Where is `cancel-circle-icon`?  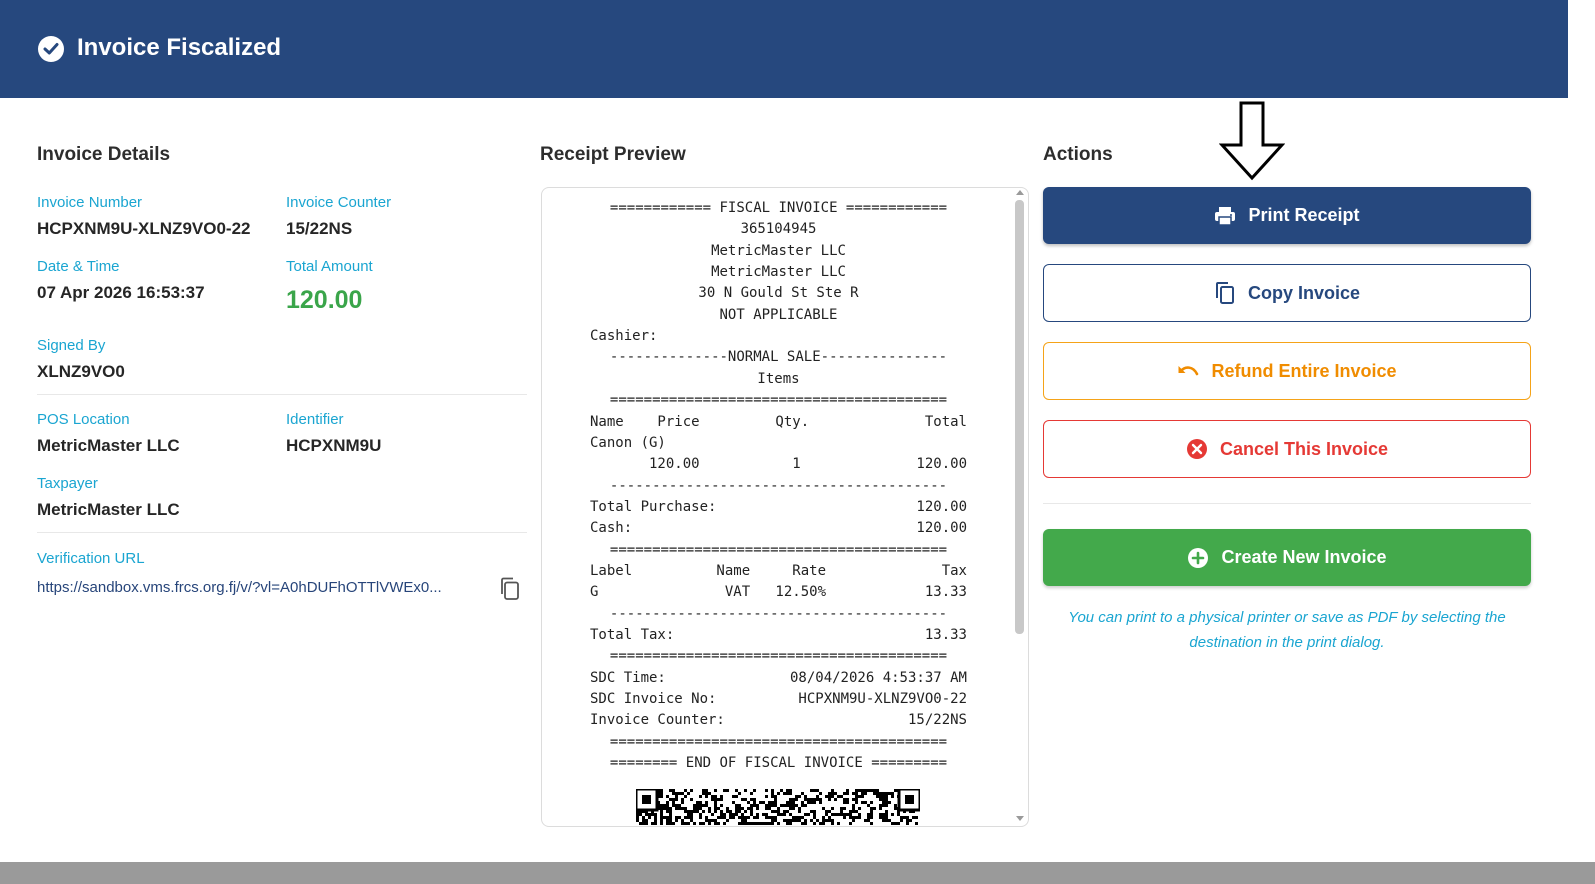
cancel-circle-icon is located at coordinates (1197, 449).